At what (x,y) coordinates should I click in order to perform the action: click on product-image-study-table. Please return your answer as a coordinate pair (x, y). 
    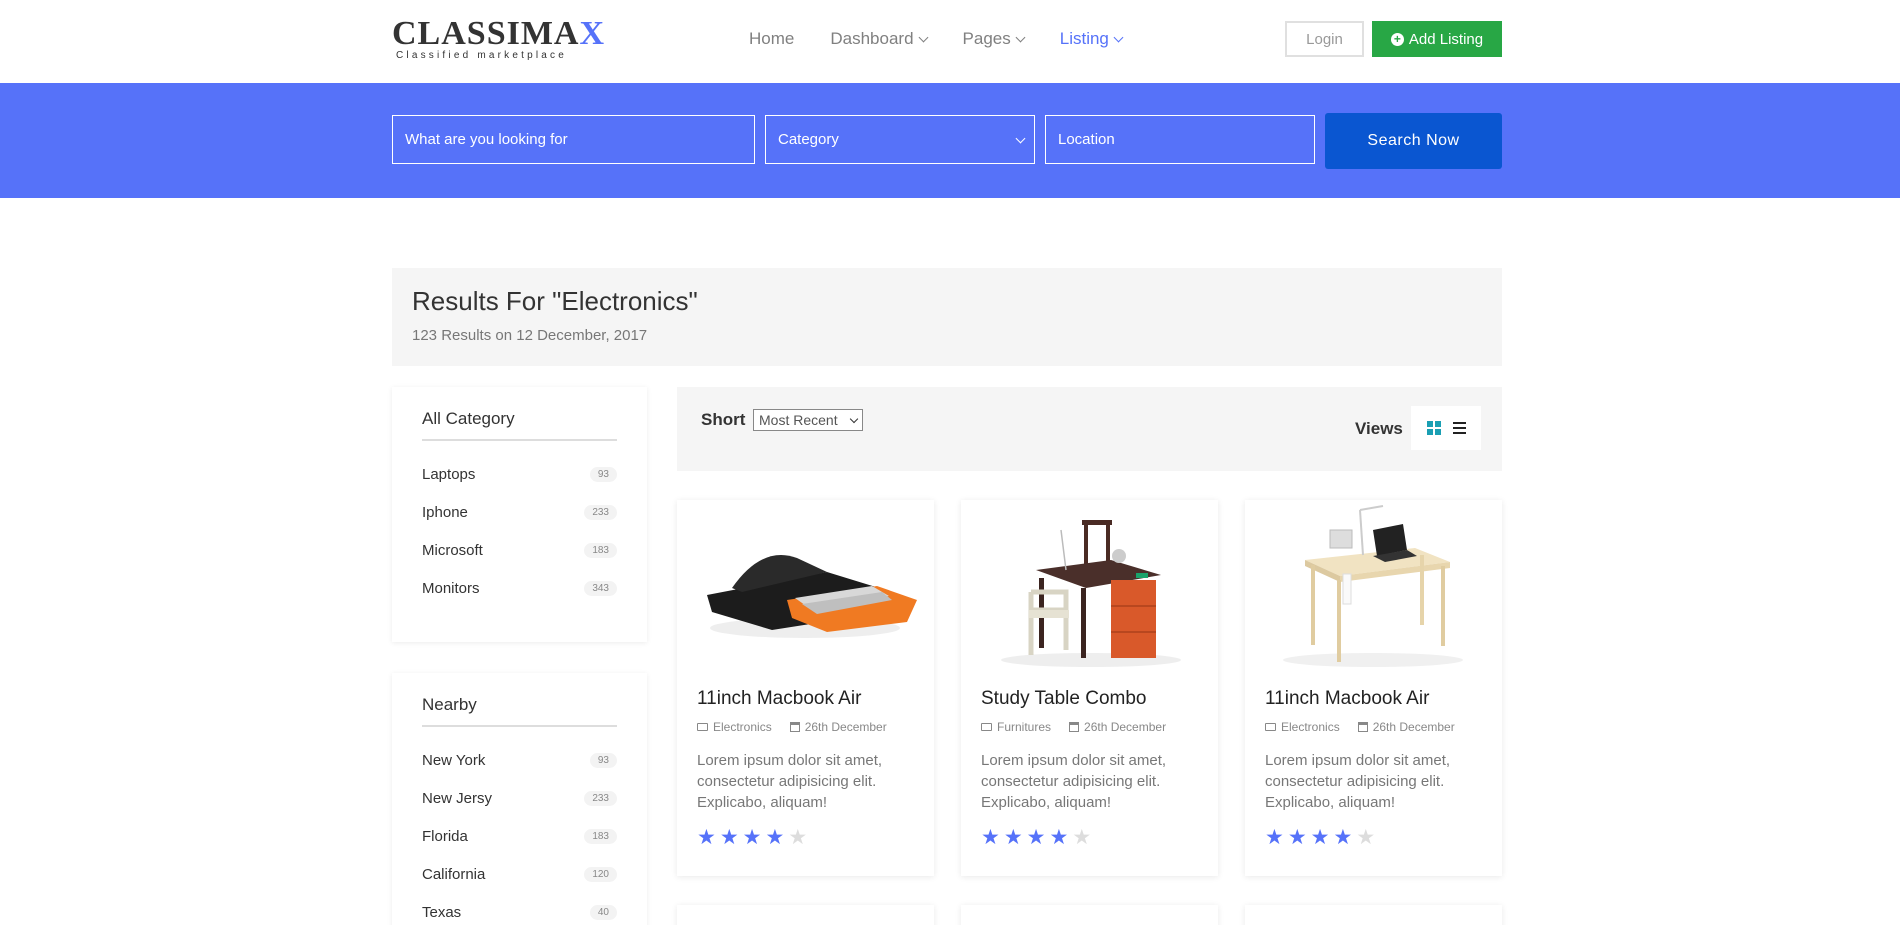
    Looking at the image, I should click on (1089, 585).